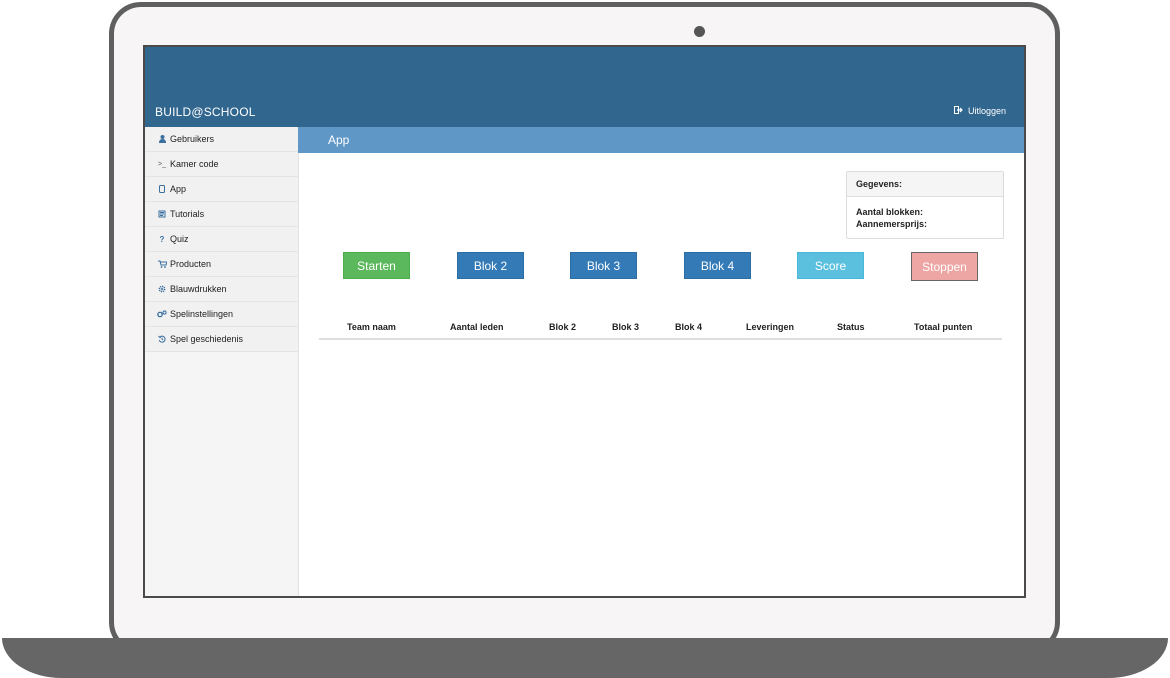  I want to click on column-header-total-points: Totaal punten, so click(943, 327).